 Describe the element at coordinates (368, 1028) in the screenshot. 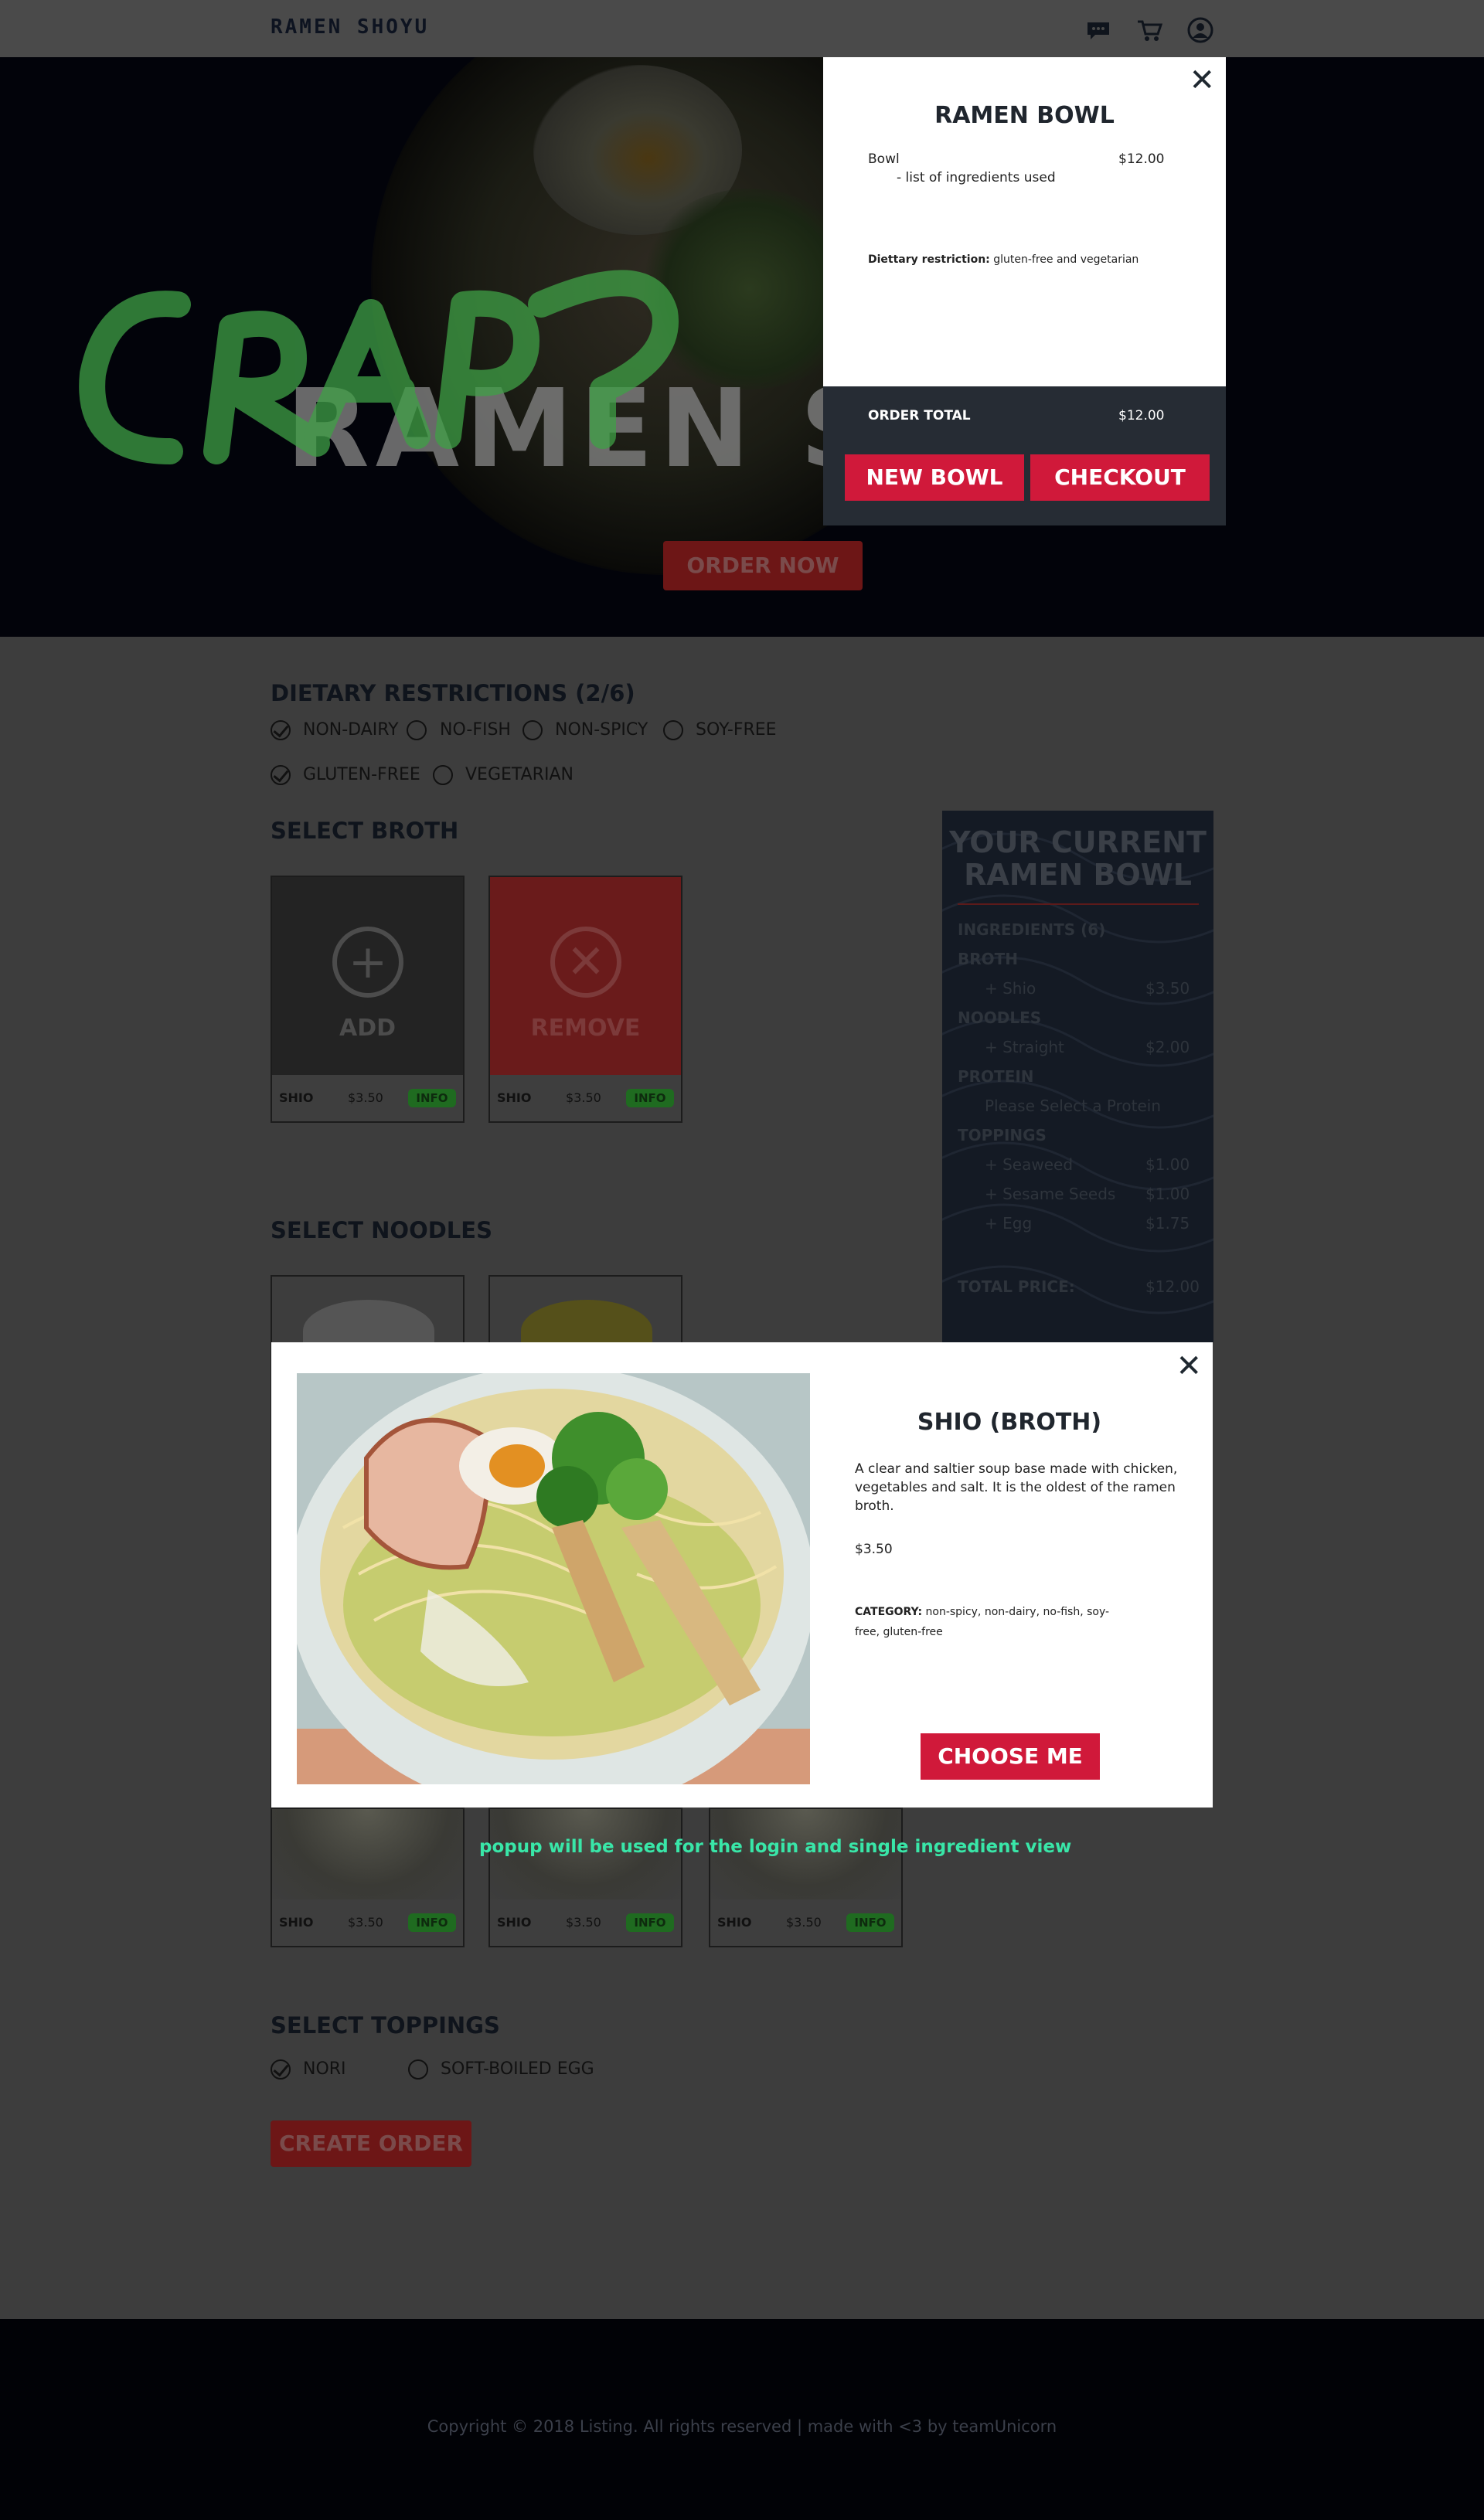

I see `add-label: ADD` at that location.